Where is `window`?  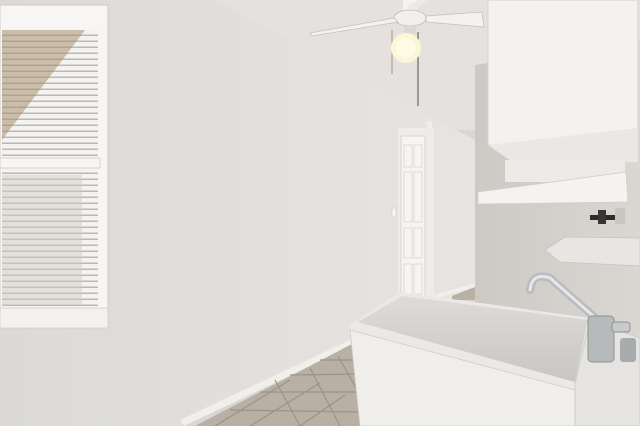
window is located at coordinates (54, 166).